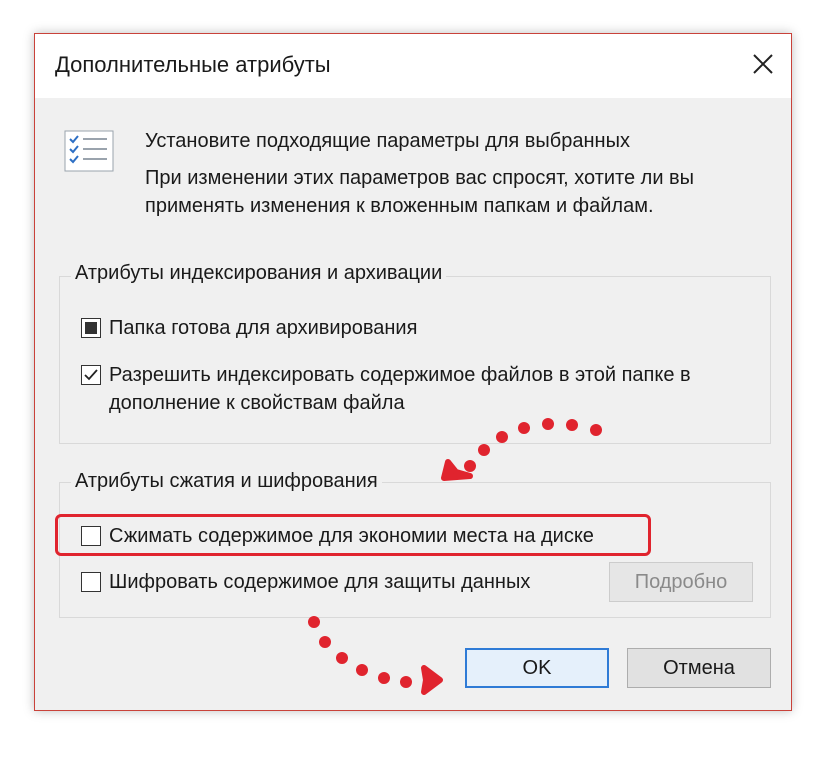  What do you see at coordinates (699, 668) in the screenshot?
I see `cancel-button: Отмена` at bounding box center [699, 668].